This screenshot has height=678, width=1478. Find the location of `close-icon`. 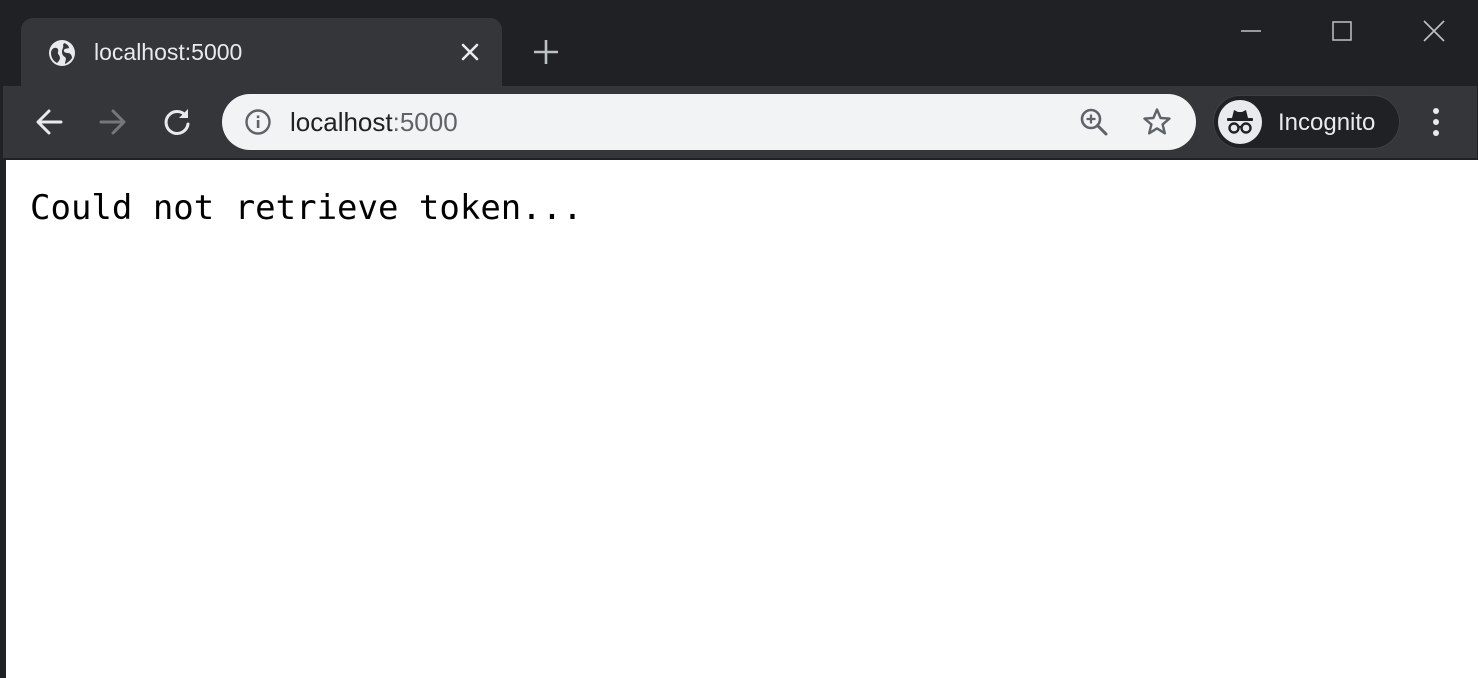

close-icon is located at coordinates (470, 52).